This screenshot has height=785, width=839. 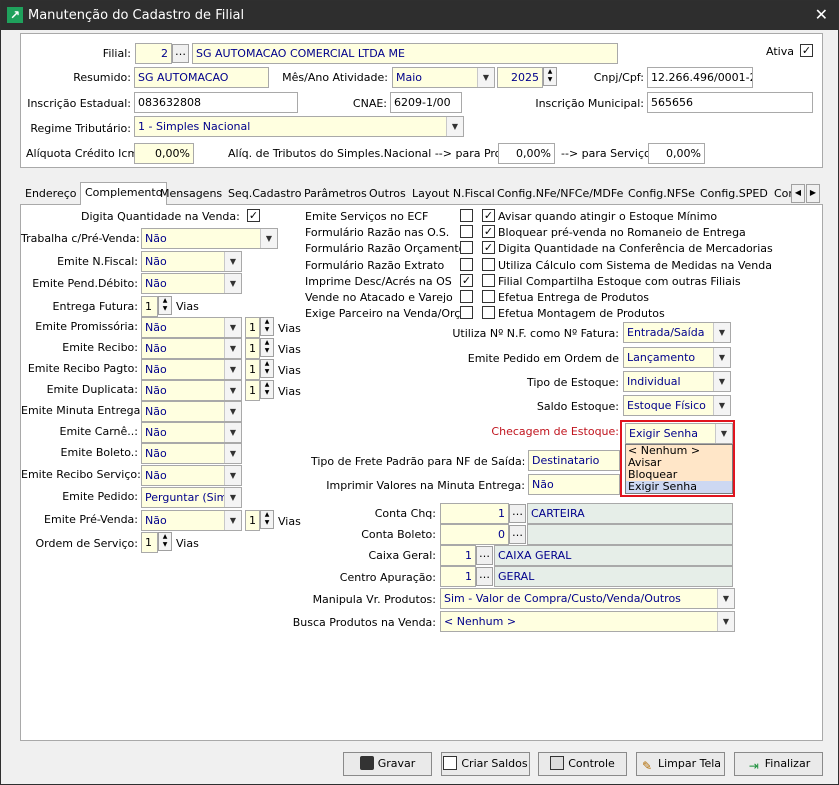 What do you see at coordinates (679, 487) in the screenshot?
I see `option-exigir-senha: Exigir Senha` at bounding box center [679, 487].